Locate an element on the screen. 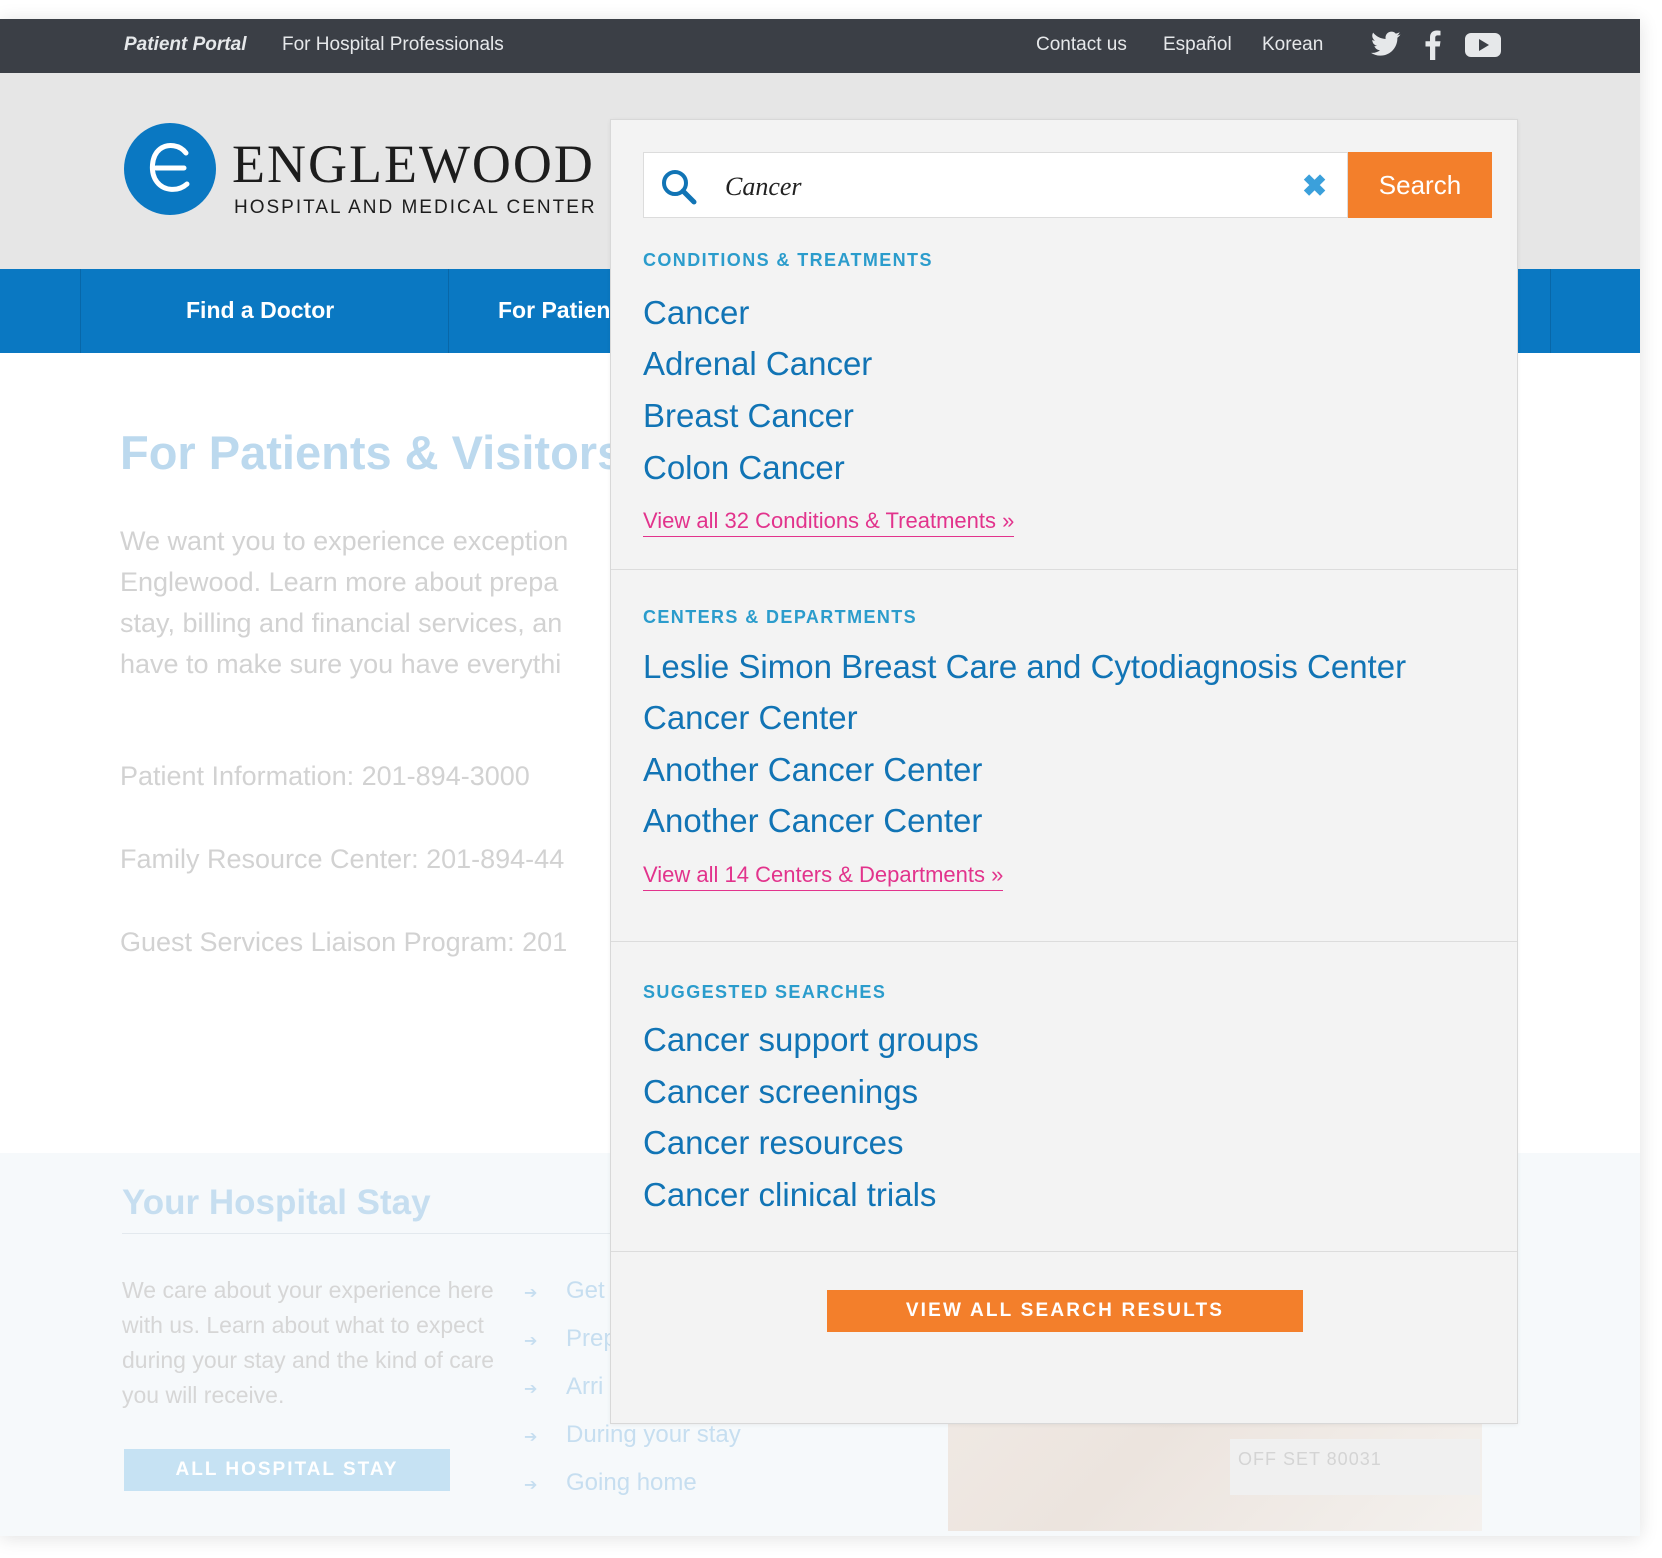 The width and height of the screenshot is (1662, 1558). suggested-search: Cancer resources is located at coordinates (773, 1143).